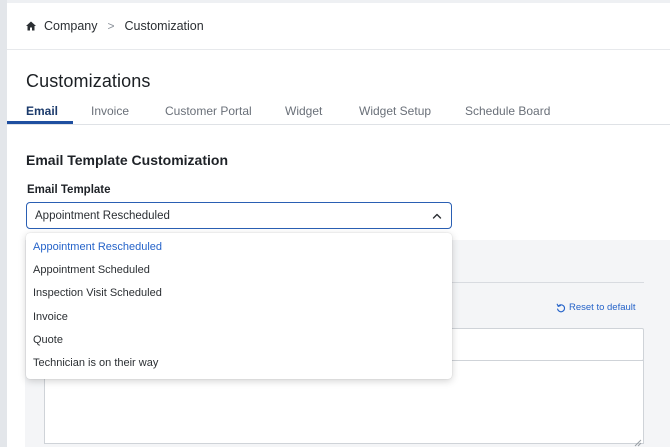 Image resolution: width=670 pixels, height=447 pixels. I want to click on breadcrumb-current: Customization, so click(164, 26).